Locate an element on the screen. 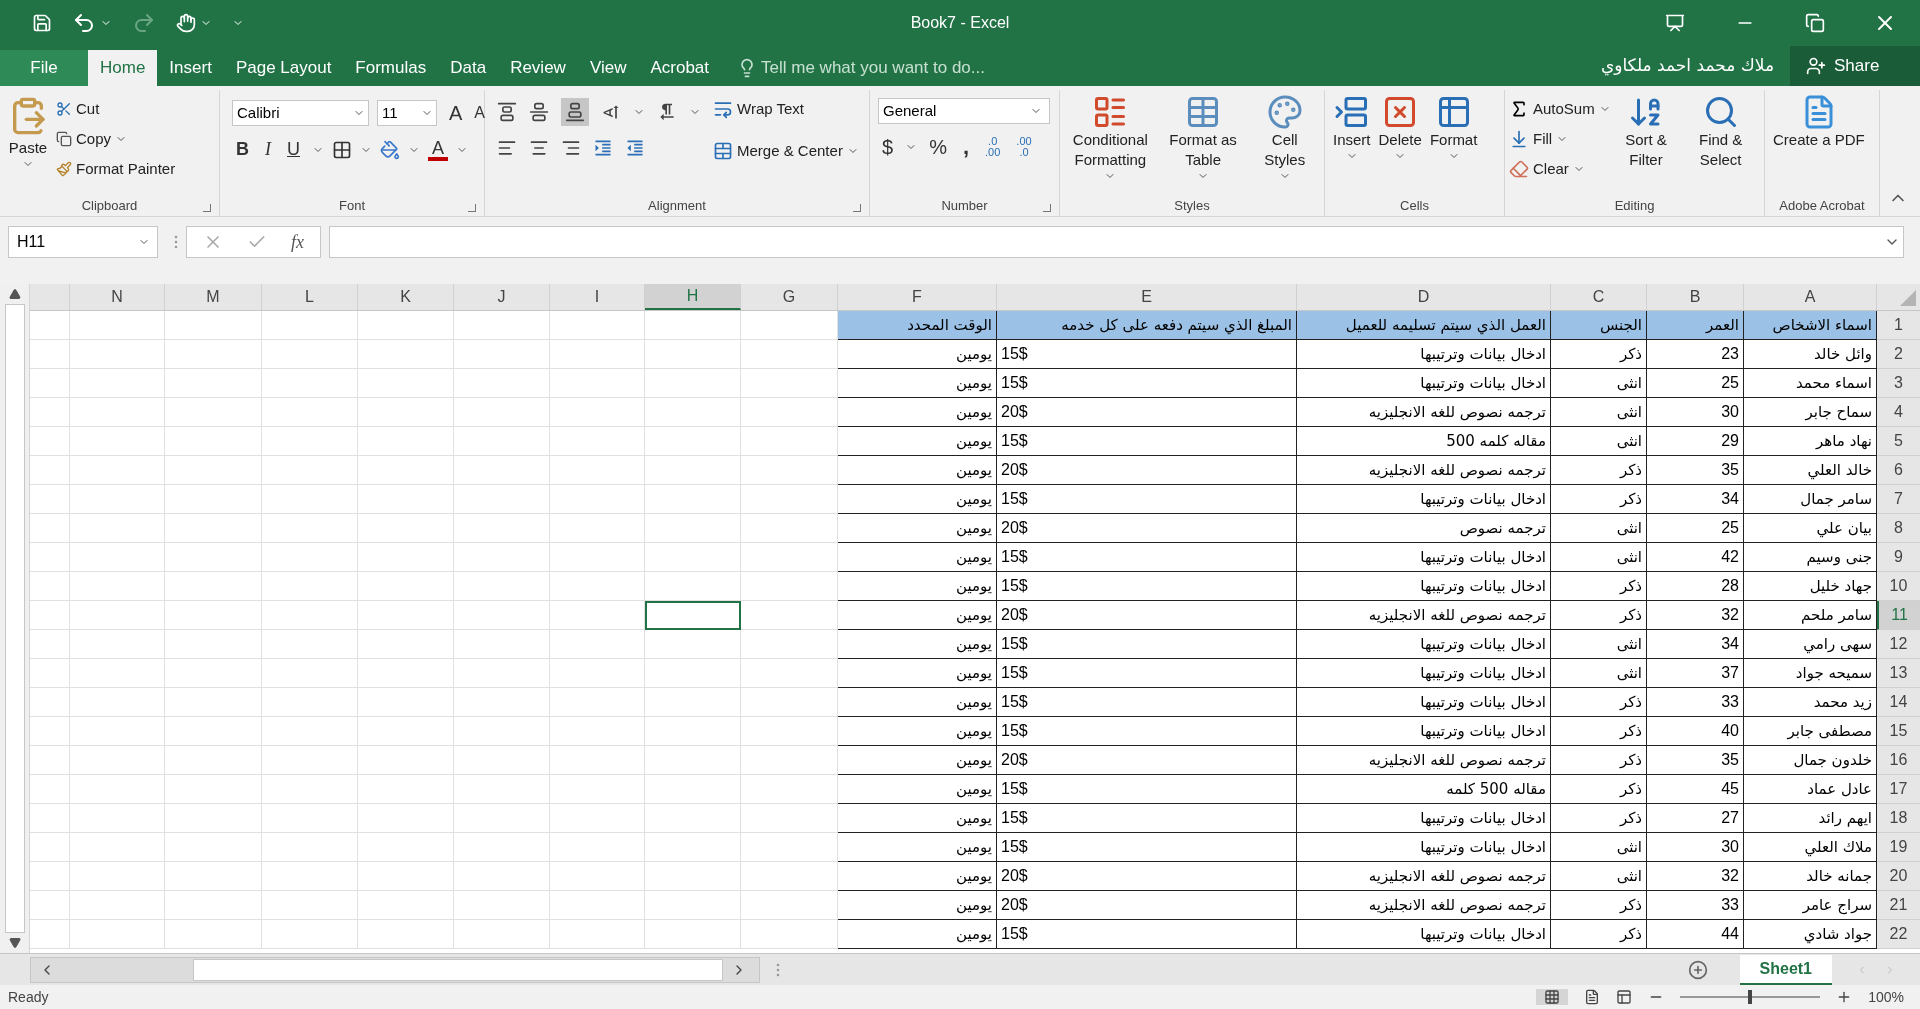 The height and width of the screenshot is (1009, 1920). comma-style-button: , is located at coordinates (966, 147).